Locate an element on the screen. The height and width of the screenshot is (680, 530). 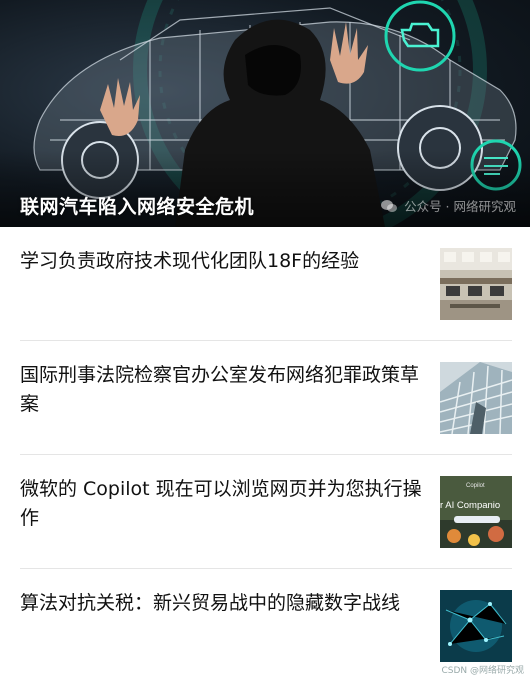
article-title: 学习负责政府技术现代化团队18F的经验 is located at coordinates (190, 261).